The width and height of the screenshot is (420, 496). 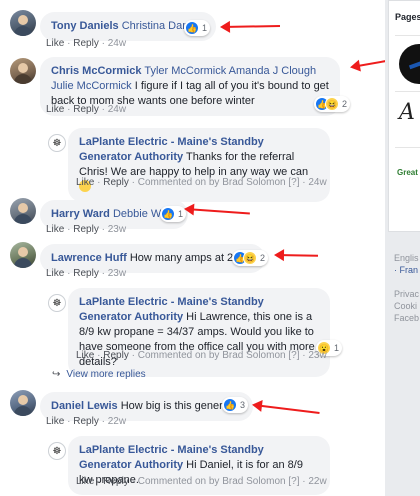 What do you see at coordinates (84, 406) in the screenshot?
I see `comment-author: Daniel Lewis` at bounding box center [84, 406].